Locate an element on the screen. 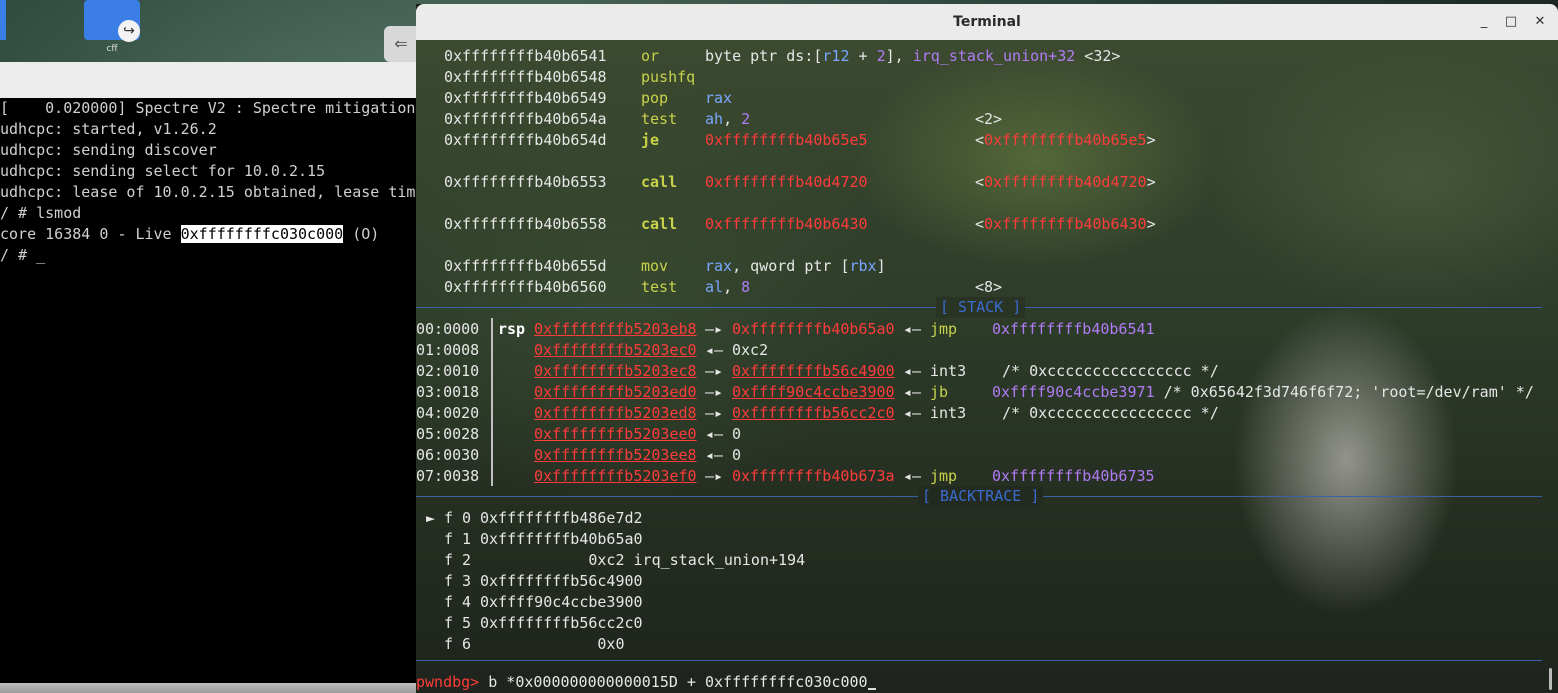 Image resolution: width=1558 pixels, height=693 pixels. backtrace-header: [ BACKTRACE ] is located at coordinates (981, 496).